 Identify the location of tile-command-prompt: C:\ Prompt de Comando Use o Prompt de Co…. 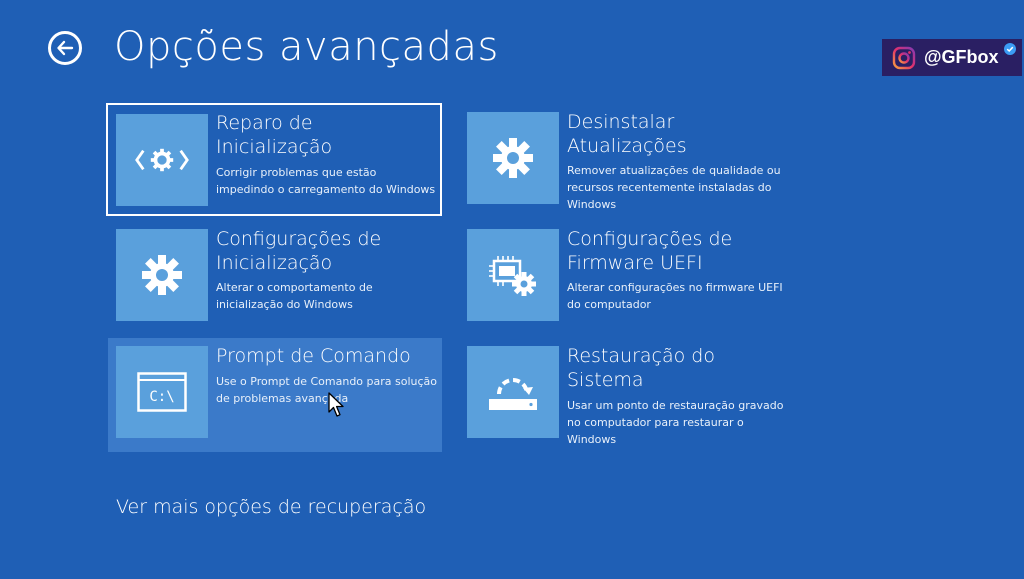
(275, 395).